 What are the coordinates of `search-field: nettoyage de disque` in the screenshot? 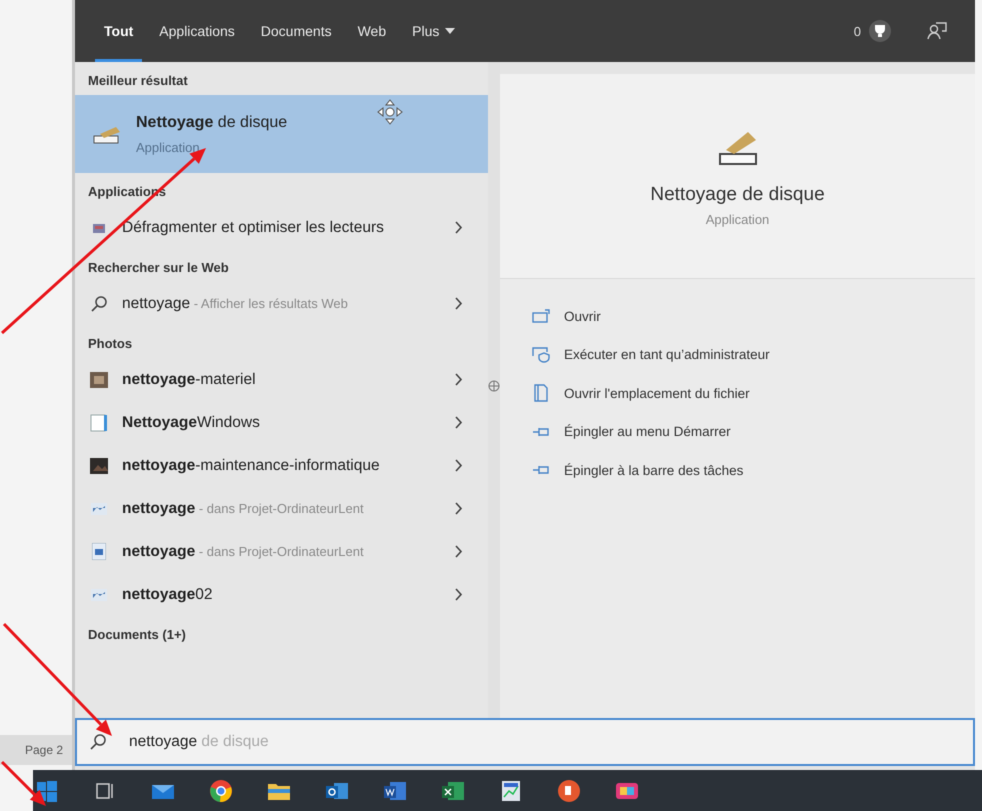 It's located at (525, 742).